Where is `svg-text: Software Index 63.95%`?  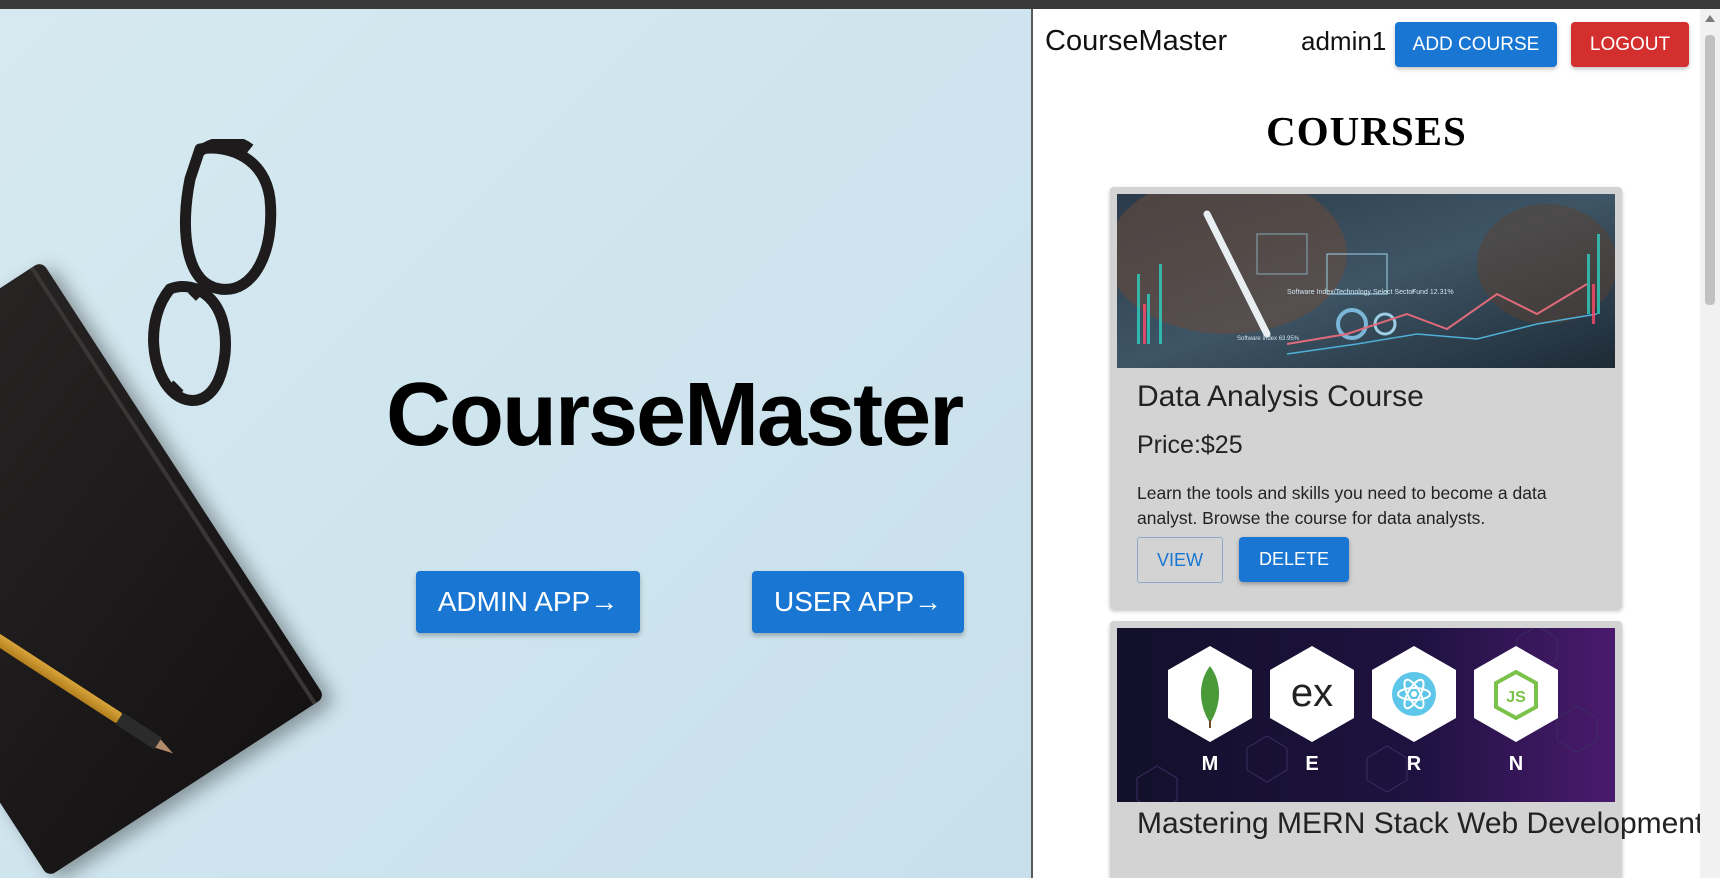 svg-text: Software Index 63.95% is located at coordinates (1268, 339).